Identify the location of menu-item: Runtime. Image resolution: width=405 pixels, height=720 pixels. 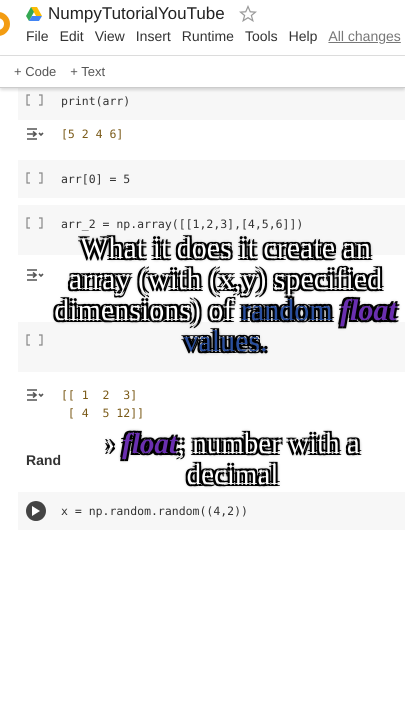
(208, 36).